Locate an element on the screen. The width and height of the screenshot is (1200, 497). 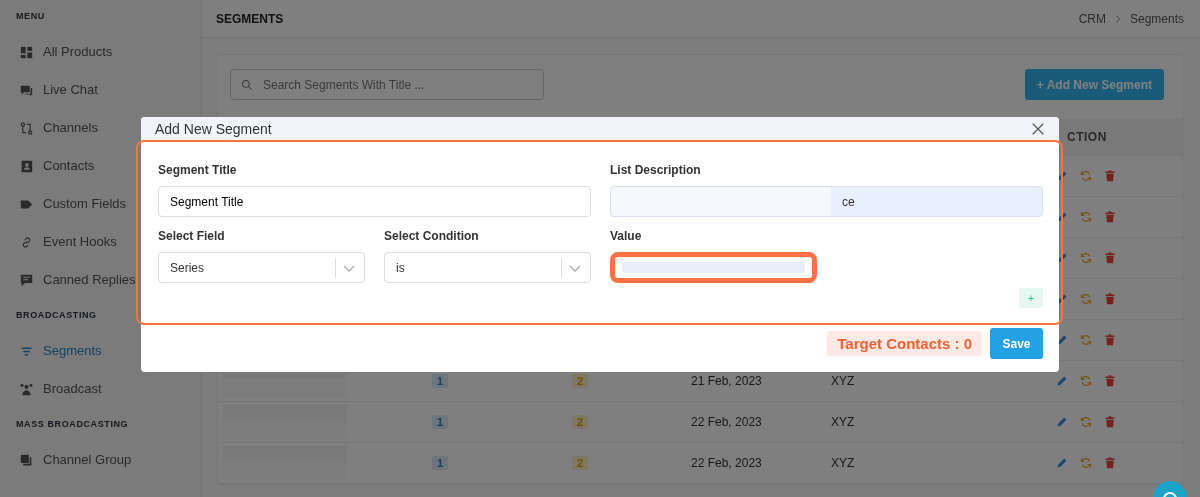
sidebar-item: All Products is located at coordinates (108, 52).